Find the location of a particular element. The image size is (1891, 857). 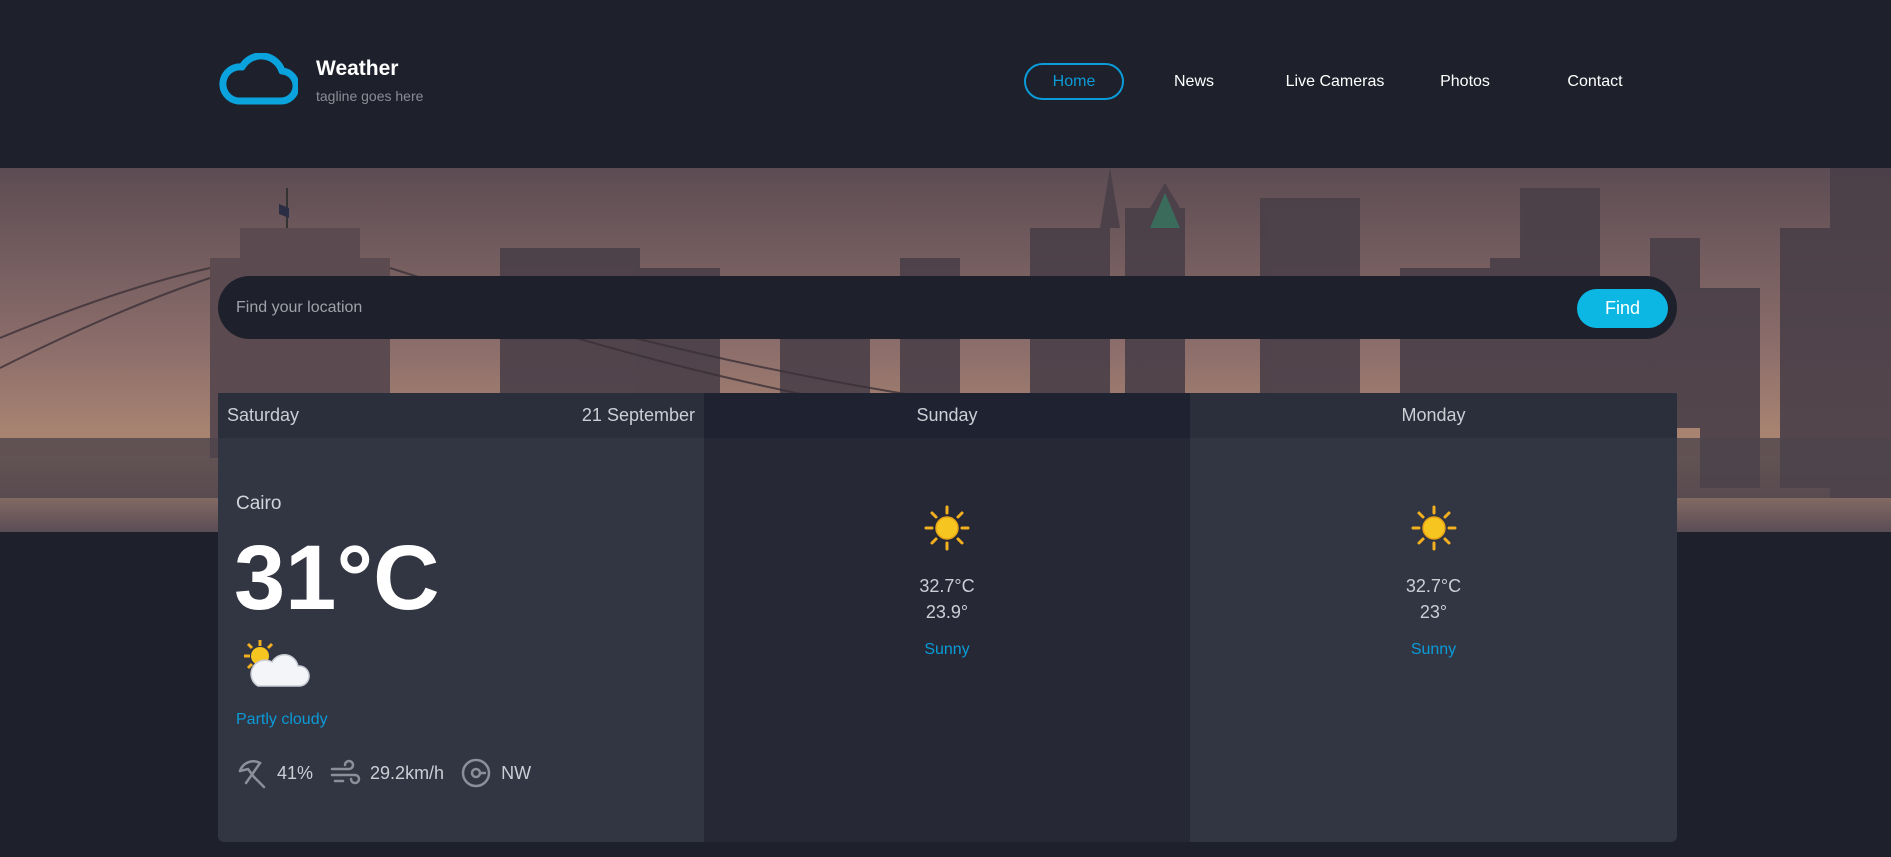

brand: Weather tagline goes here is located at coordinates (320, 80).